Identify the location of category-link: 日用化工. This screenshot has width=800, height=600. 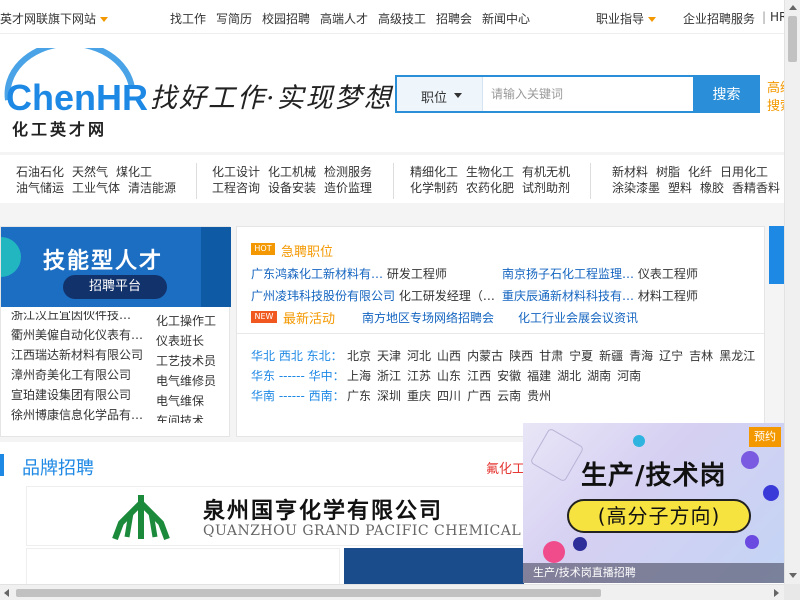
(744, 172).